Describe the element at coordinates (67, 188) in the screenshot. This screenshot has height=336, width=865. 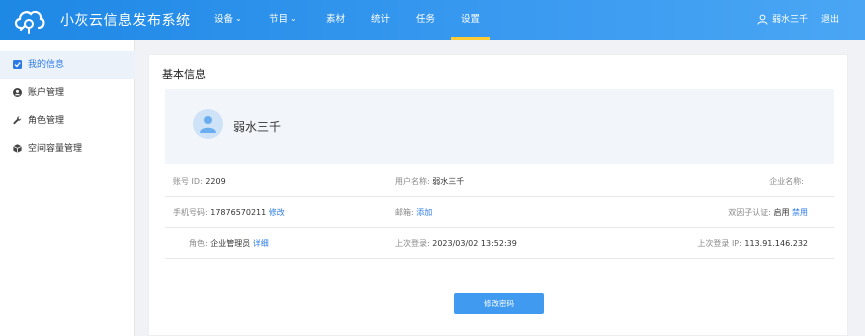
I see `sidebar: 我的信息 账户管理 角色管理 空间容量管理` at that location.